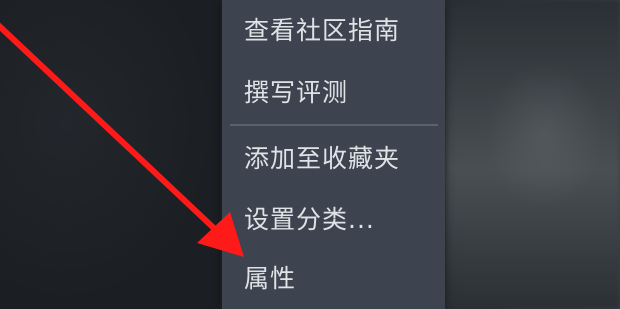 This screenshot has width=620, height=309. I want to click on menu-item-properties: 属性, so click(270, 279).